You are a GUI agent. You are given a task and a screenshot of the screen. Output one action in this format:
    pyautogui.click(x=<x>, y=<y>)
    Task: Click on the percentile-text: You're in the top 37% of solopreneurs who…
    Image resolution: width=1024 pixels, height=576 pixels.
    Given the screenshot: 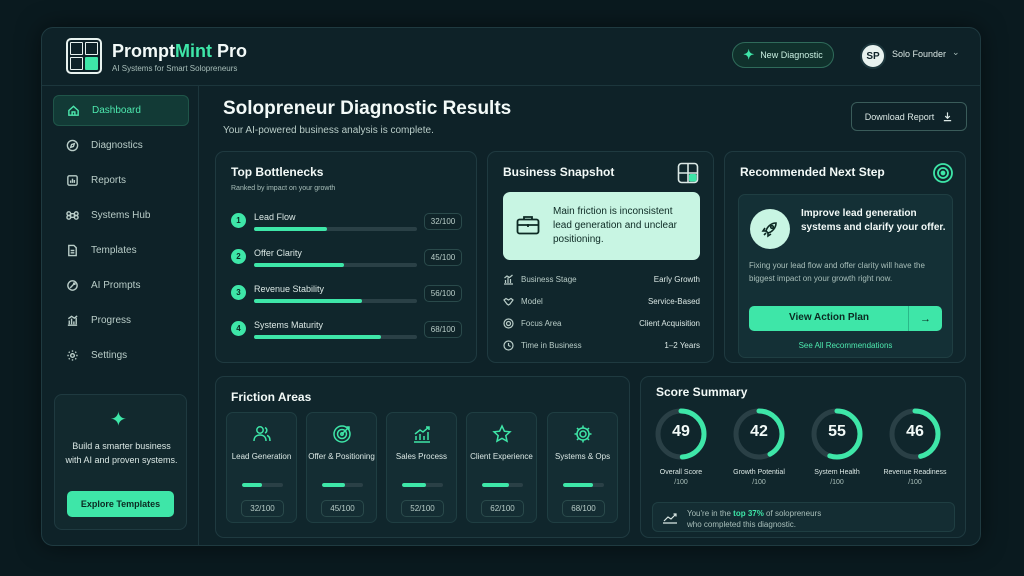 What is the action you would take?
    pyautogui.click(x=754, y=519)
    